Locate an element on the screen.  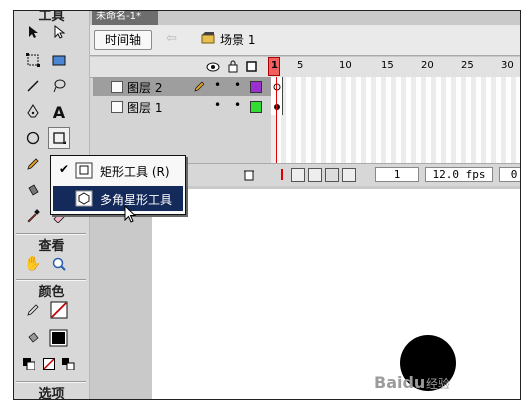
ink-bottle-icon is located at coordinates (33, 190).